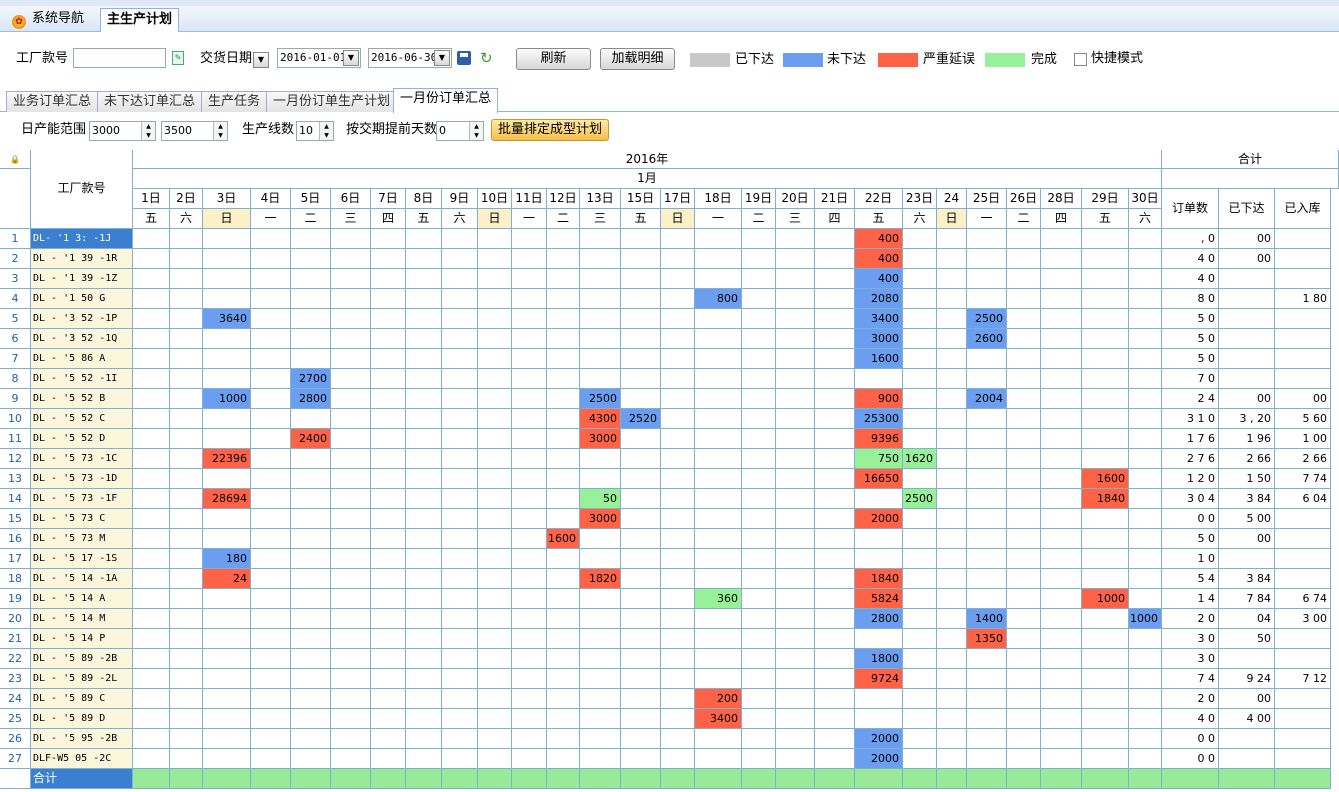 The height and width of the screenshot is (792, 1339). What do you see at coordinates (1303, 459) in the screenshot?
I see `total-cell: 2 66` at bounding box center [1303, 459].